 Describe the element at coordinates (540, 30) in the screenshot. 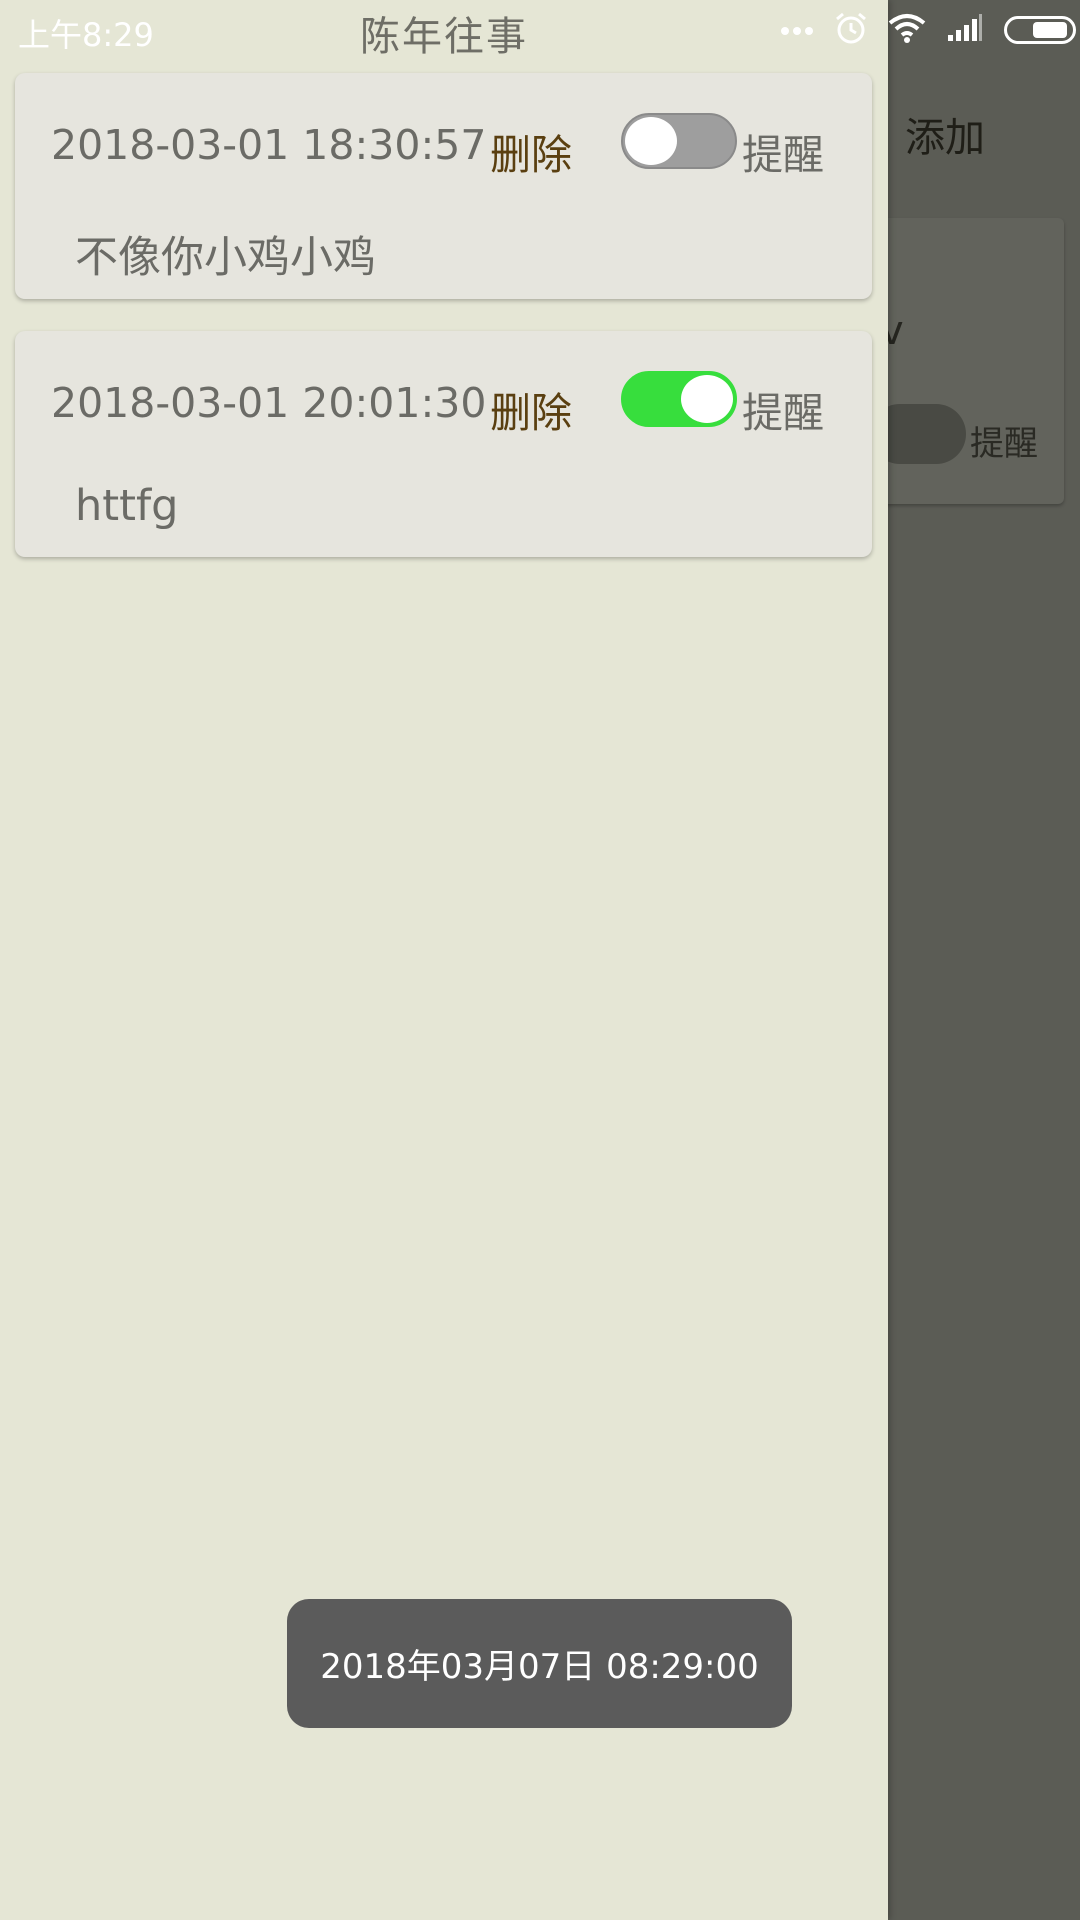

I see `status-bar: 上午8:29` at that location.